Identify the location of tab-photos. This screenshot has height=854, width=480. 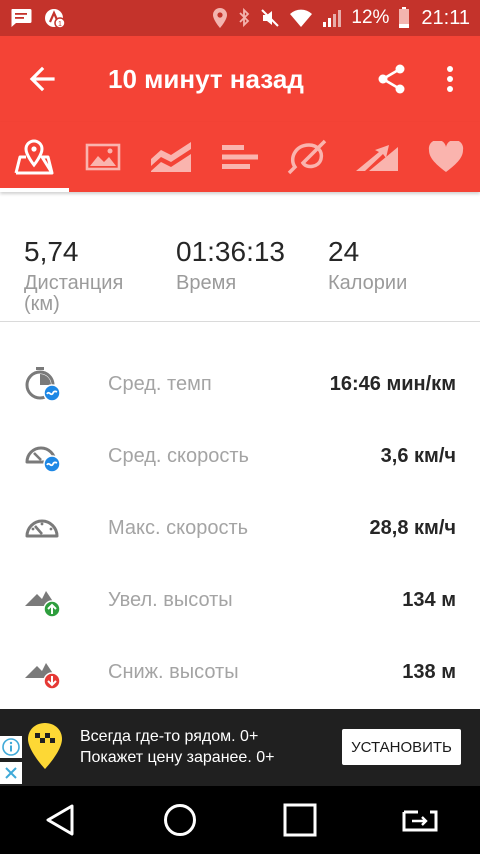
(103, 157).